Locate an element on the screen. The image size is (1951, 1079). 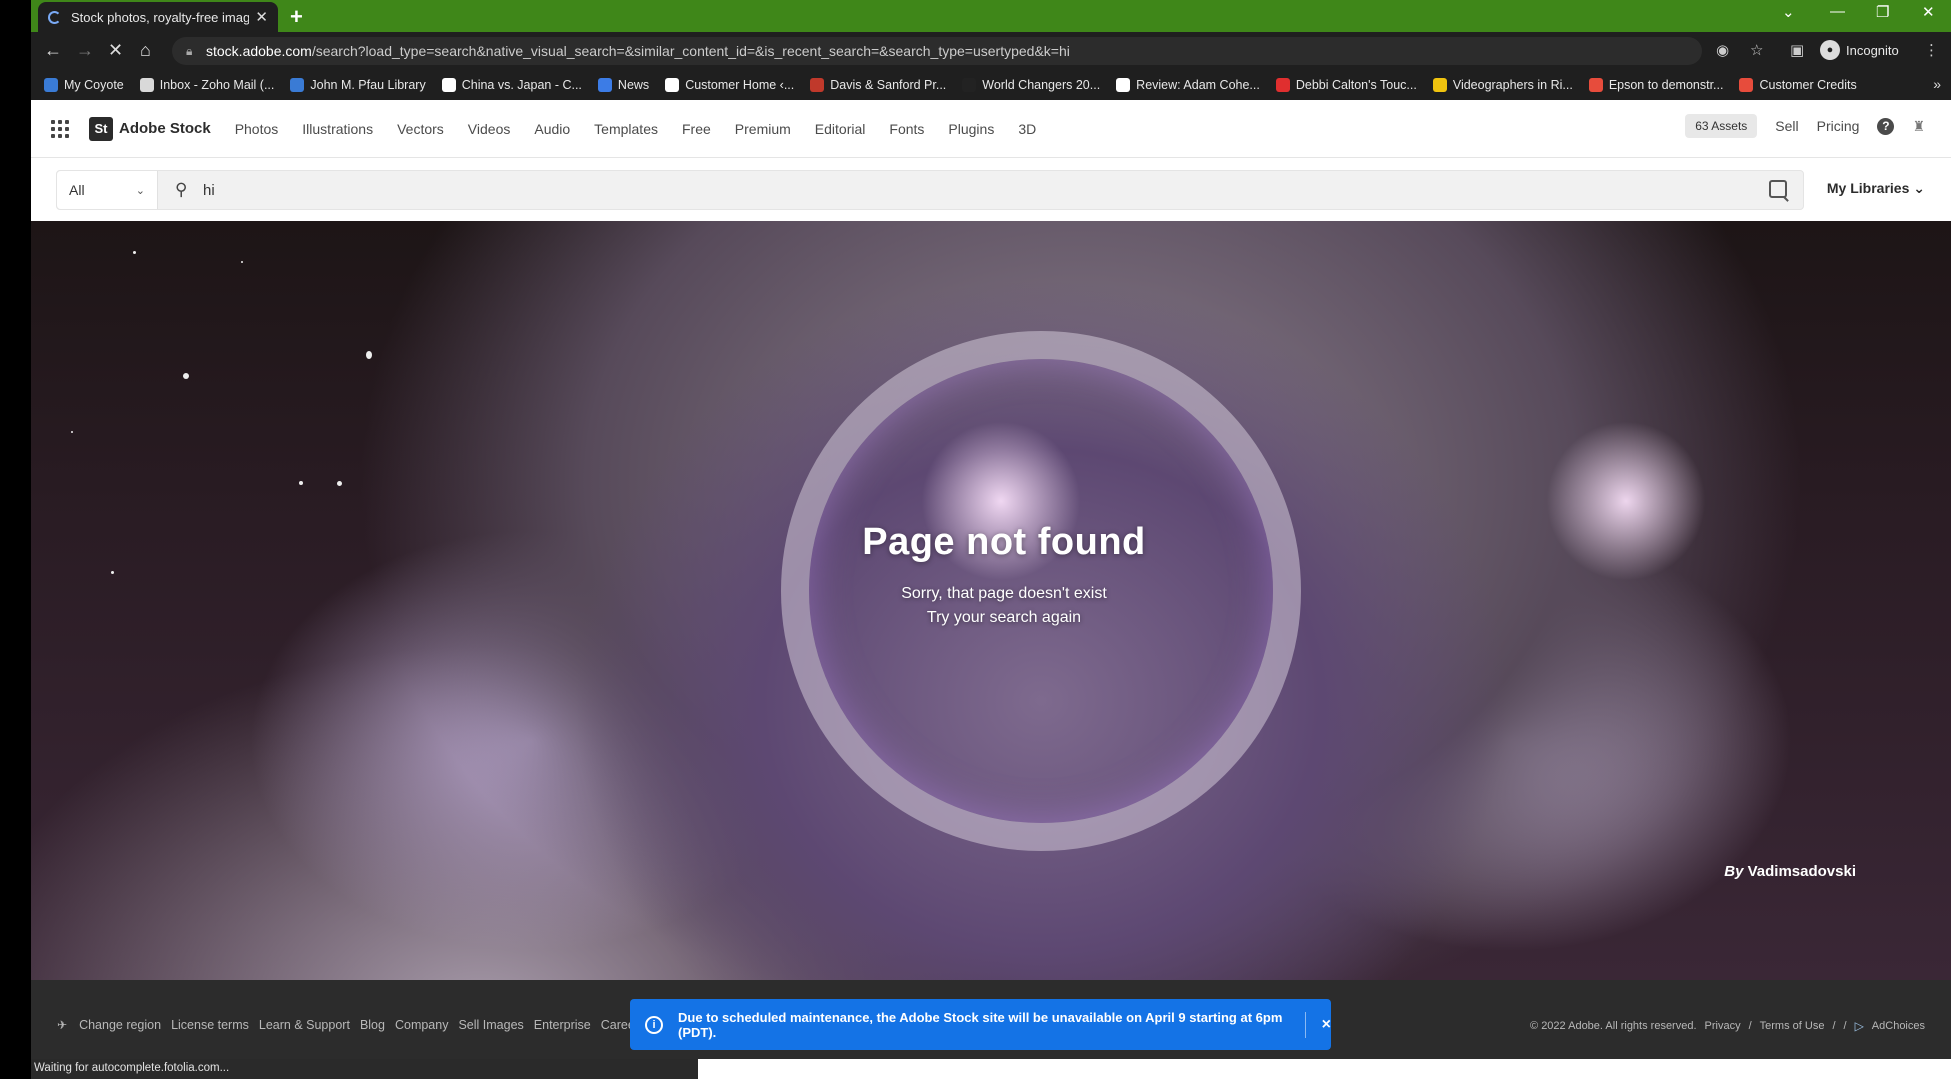
my-libraries-dropdown: My Libraries ⌄ is located at coordinates (1876, 188).